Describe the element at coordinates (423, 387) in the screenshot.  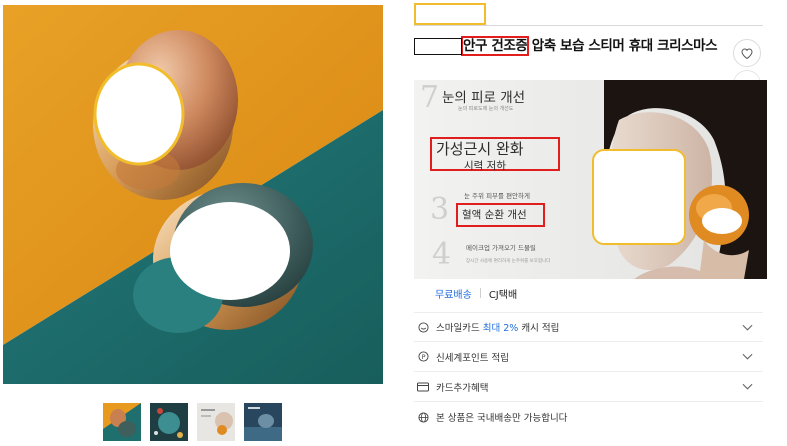
I see `card-icon` at that location.